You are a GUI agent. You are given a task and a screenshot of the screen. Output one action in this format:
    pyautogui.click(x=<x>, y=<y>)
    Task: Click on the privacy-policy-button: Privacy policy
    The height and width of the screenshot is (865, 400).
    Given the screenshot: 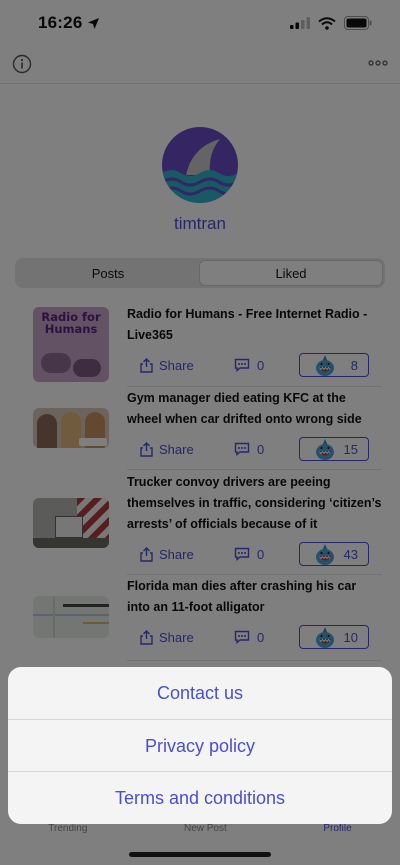 What is the action you would take?
    pyautogui.click(x=200, y=746)
    